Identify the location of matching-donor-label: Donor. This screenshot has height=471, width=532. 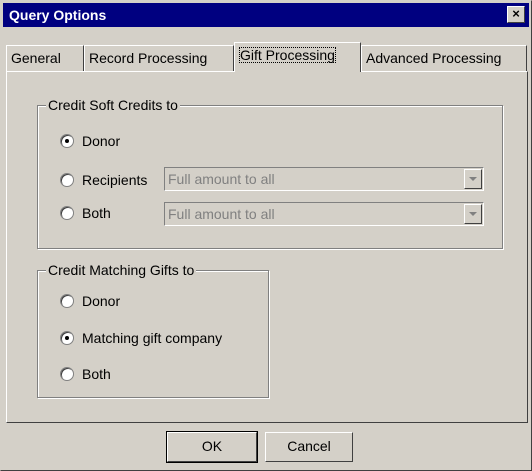
(101, 301).